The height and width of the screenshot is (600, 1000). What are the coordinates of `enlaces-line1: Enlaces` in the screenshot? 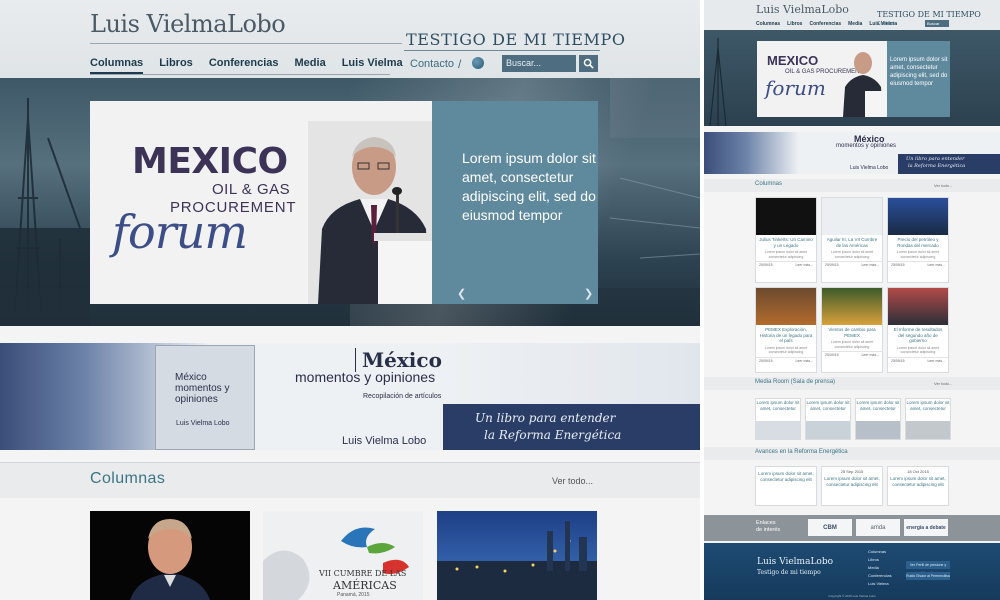 It's located at (766, 523).